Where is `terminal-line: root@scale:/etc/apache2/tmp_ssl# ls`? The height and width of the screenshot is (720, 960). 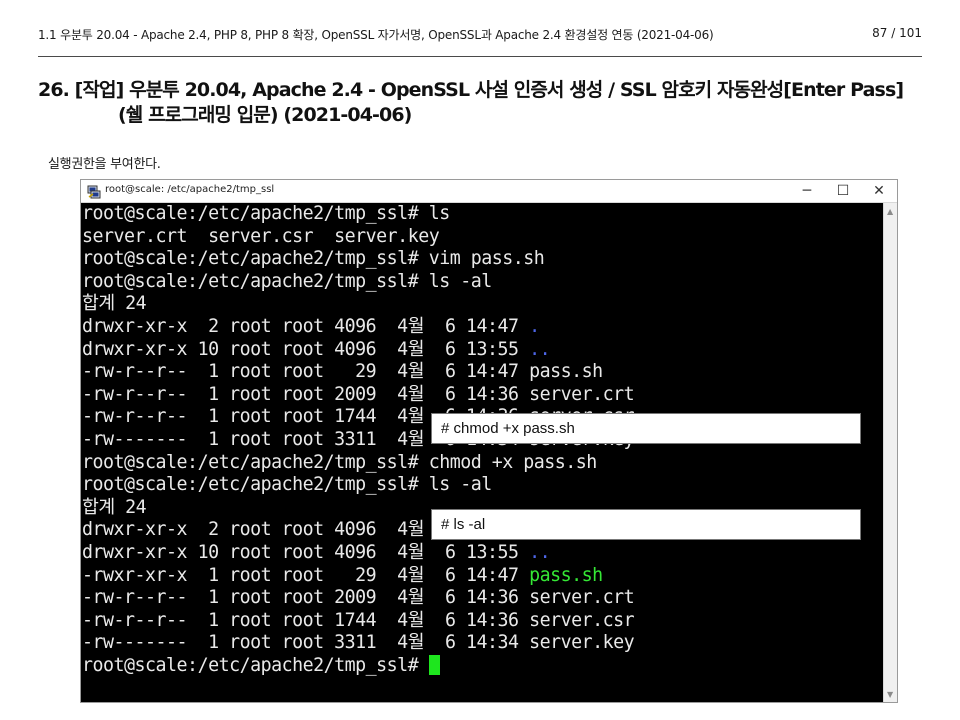 terminal-line: root@scale:/etc/apache2/tmp_ssl# ls is located at coordinates (266, 213).